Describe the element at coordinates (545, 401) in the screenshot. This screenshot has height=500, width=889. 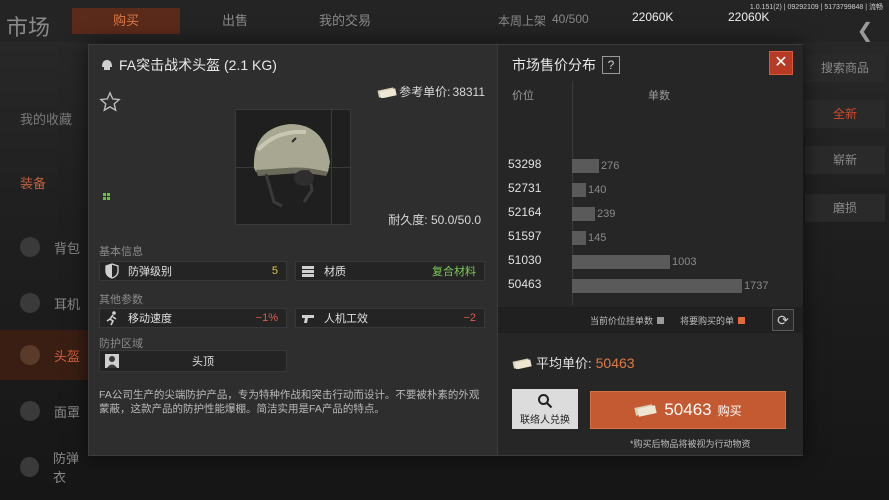
I see `search-icon` at that location.